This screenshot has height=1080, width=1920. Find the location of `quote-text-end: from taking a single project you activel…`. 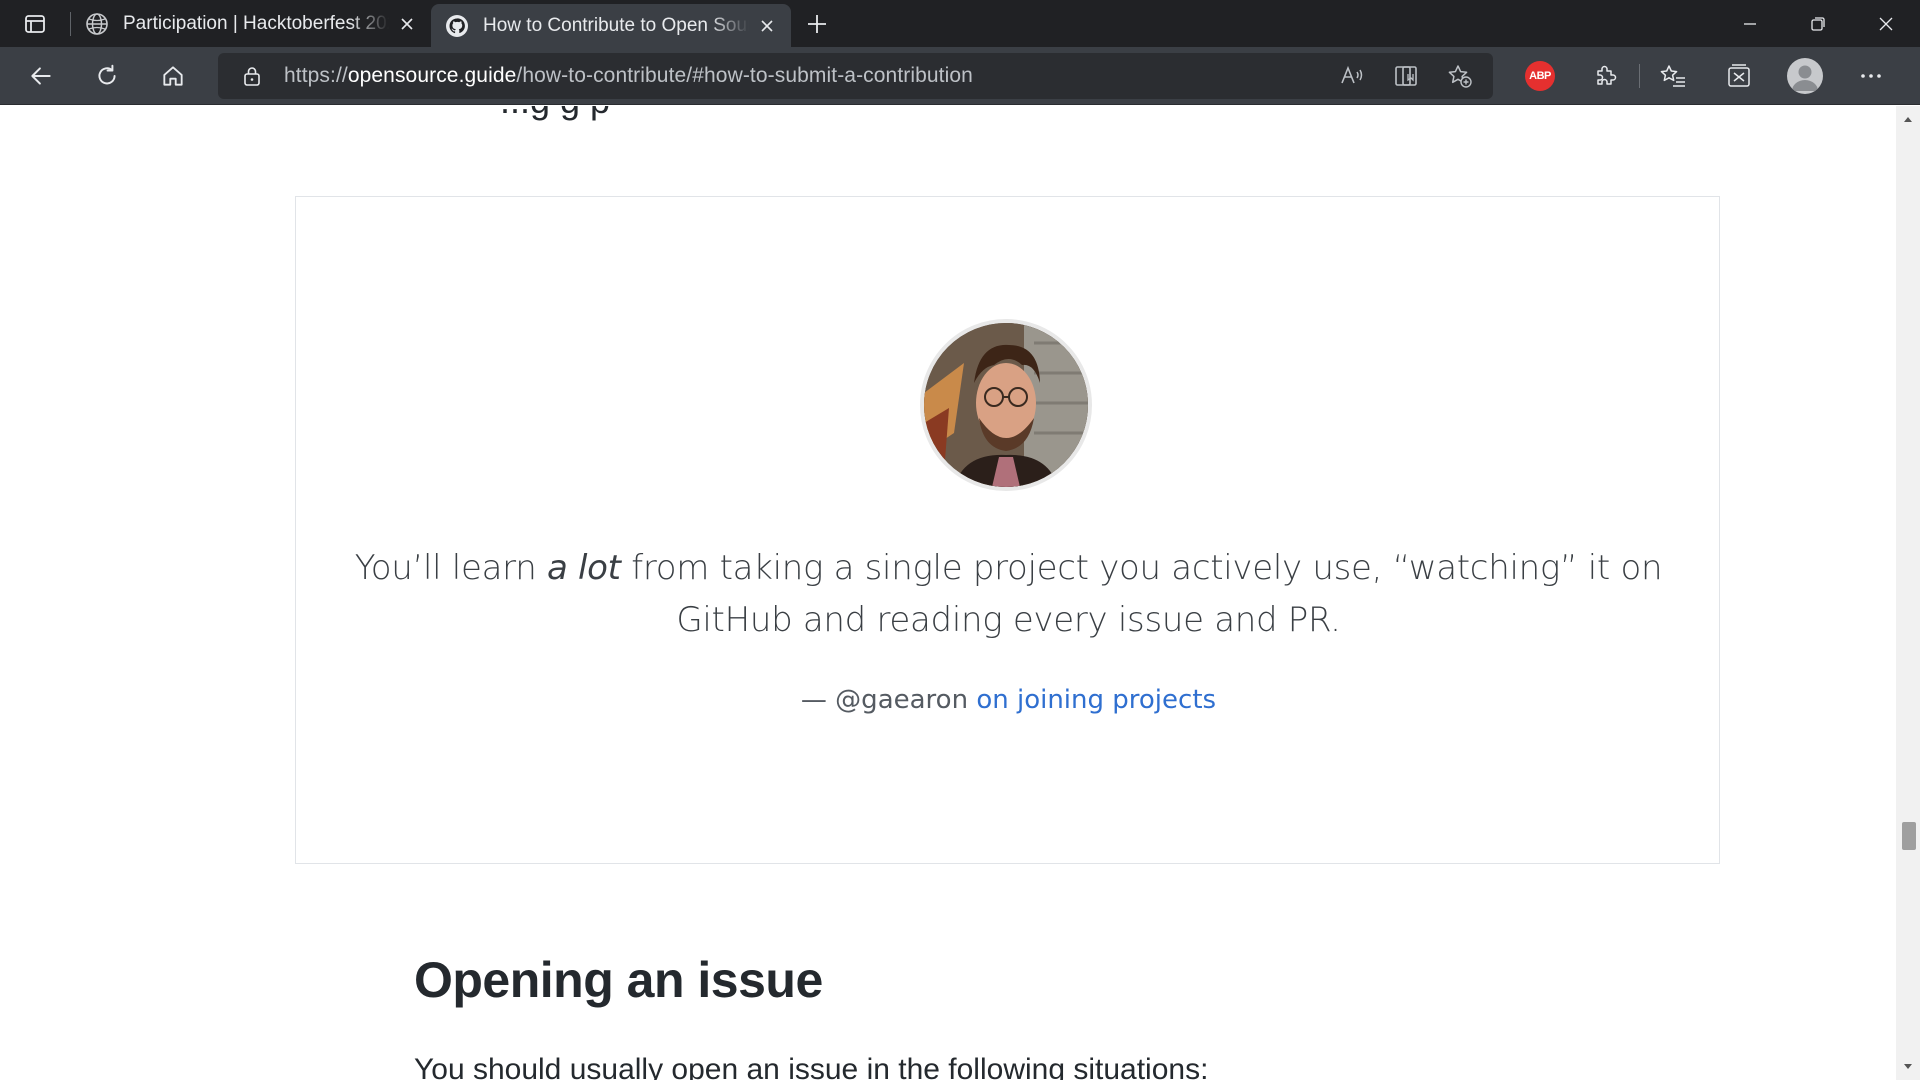

quote-text-end: from taking a single project you activel… is located at coordinates (1141, 594).